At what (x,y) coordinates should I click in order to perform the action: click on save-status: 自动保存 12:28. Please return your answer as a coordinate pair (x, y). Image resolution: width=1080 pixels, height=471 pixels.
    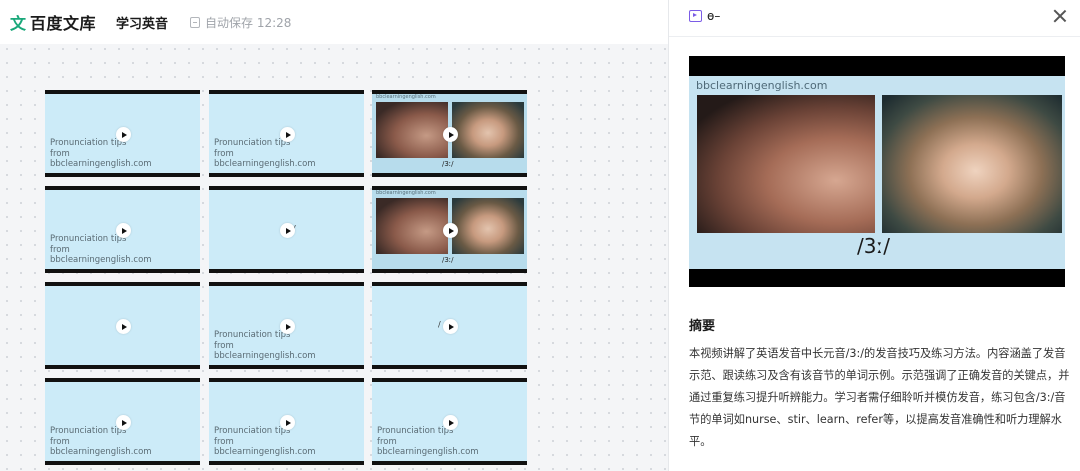
    Looking at the image, I should click on (240, 22).